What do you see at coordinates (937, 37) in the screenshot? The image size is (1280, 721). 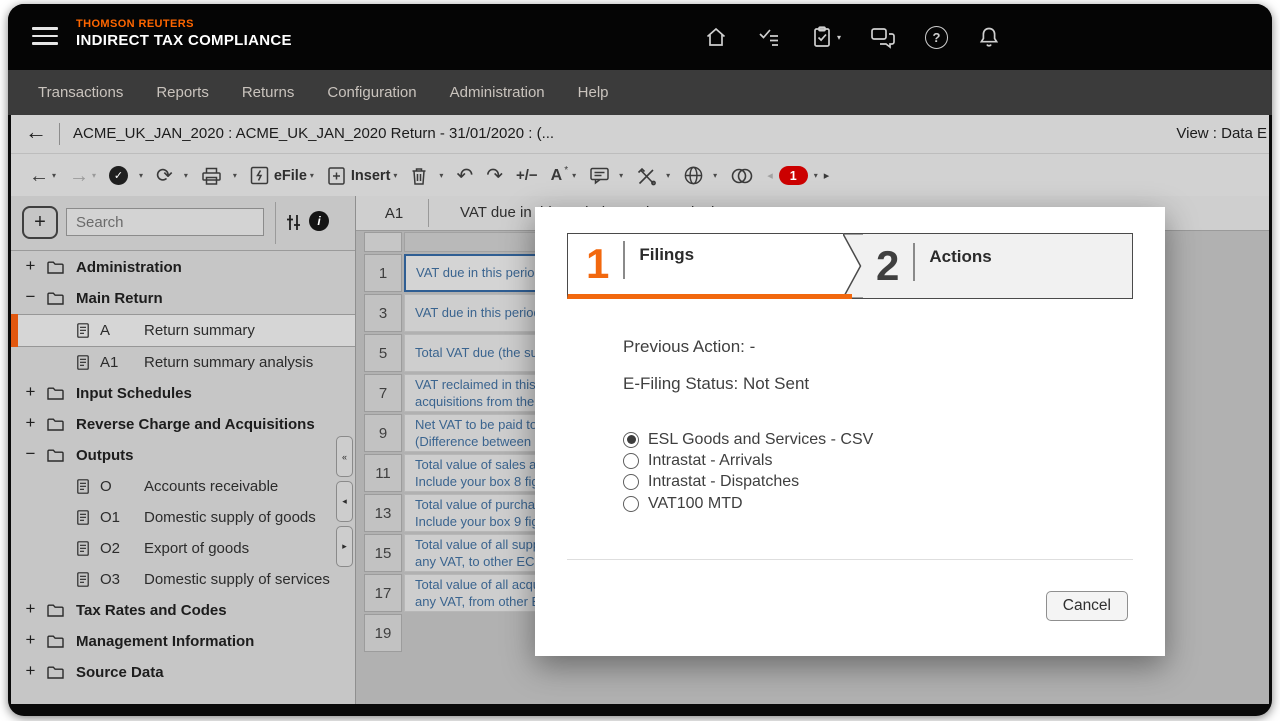 I see `help-icon: ?` at bounding box center [937, 37].